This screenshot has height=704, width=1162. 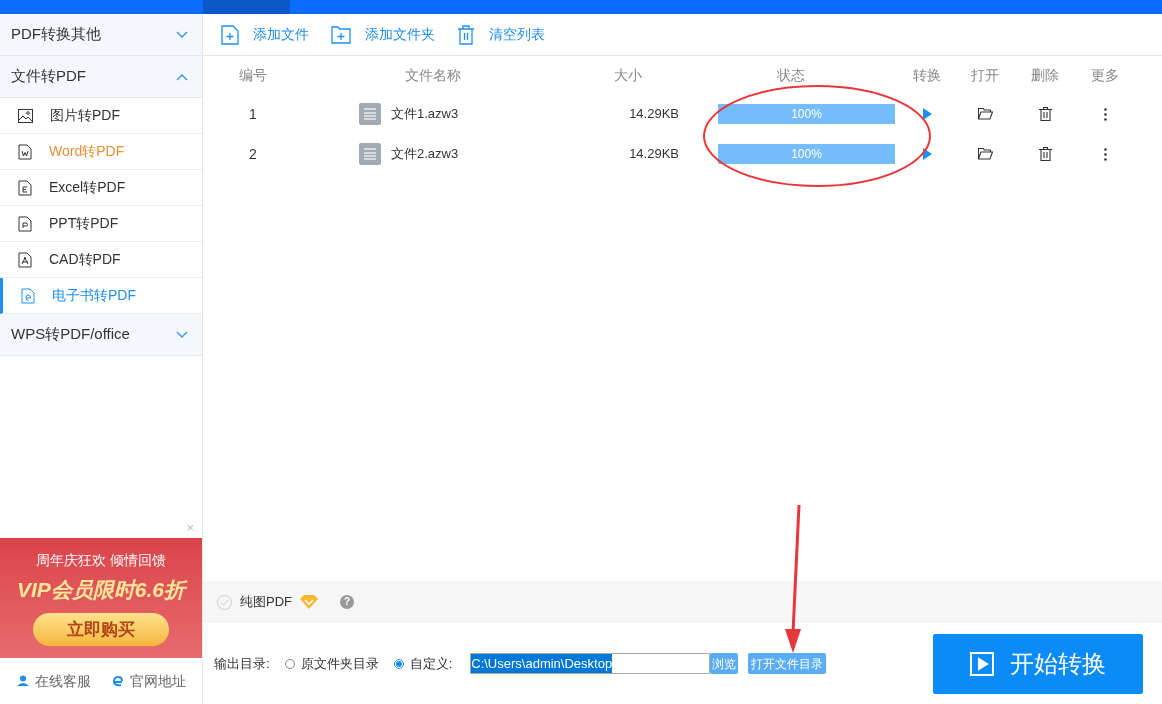 I want to click on column-header: 转换, so click(x=927, y=75).